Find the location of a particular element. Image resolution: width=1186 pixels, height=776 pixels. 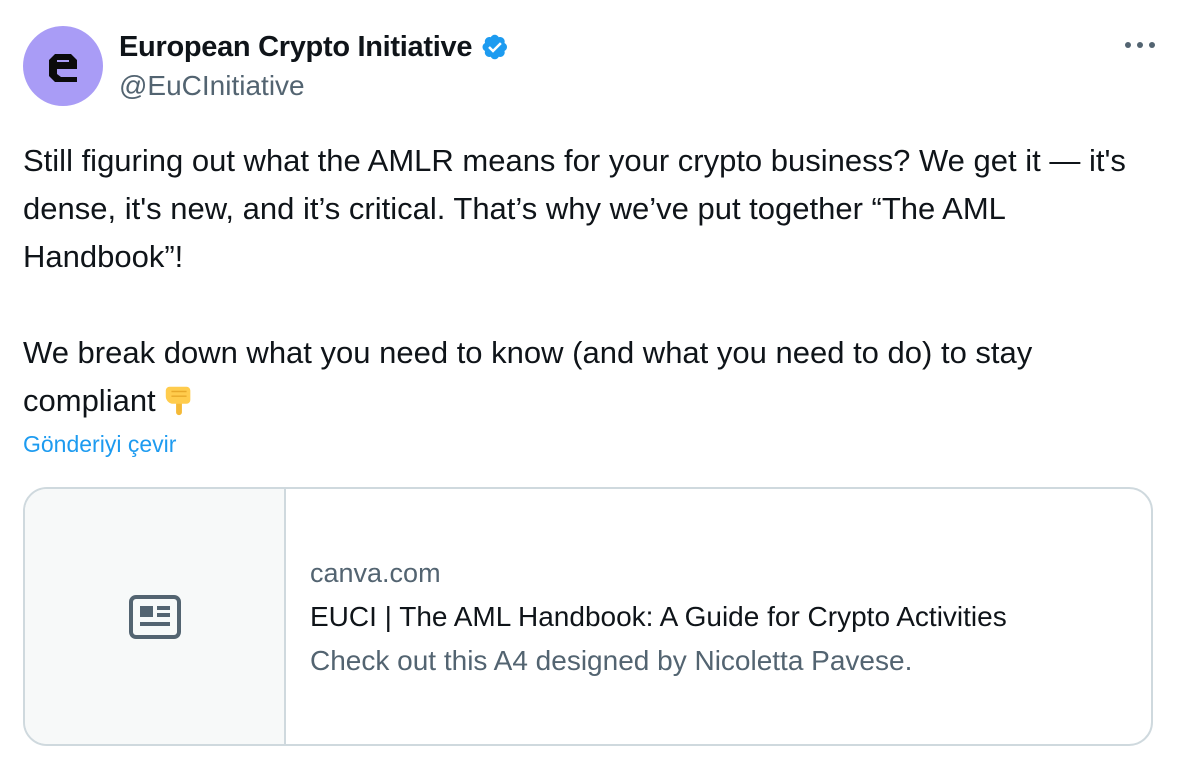

more-options-button is located at coordinates (1140, 45).